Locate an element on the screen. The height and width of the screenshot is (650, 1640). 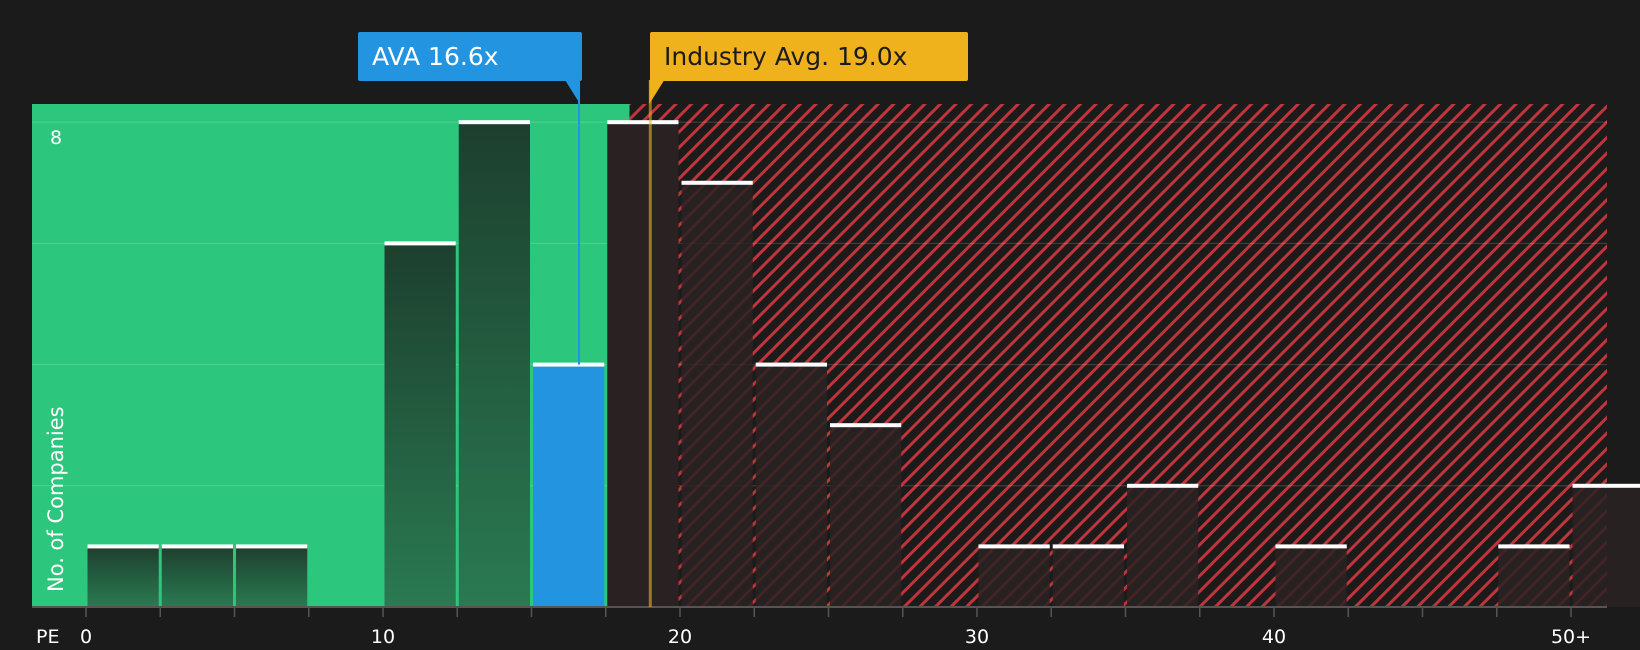
x-tick-label: 20 is located at coordinates (680, 637).